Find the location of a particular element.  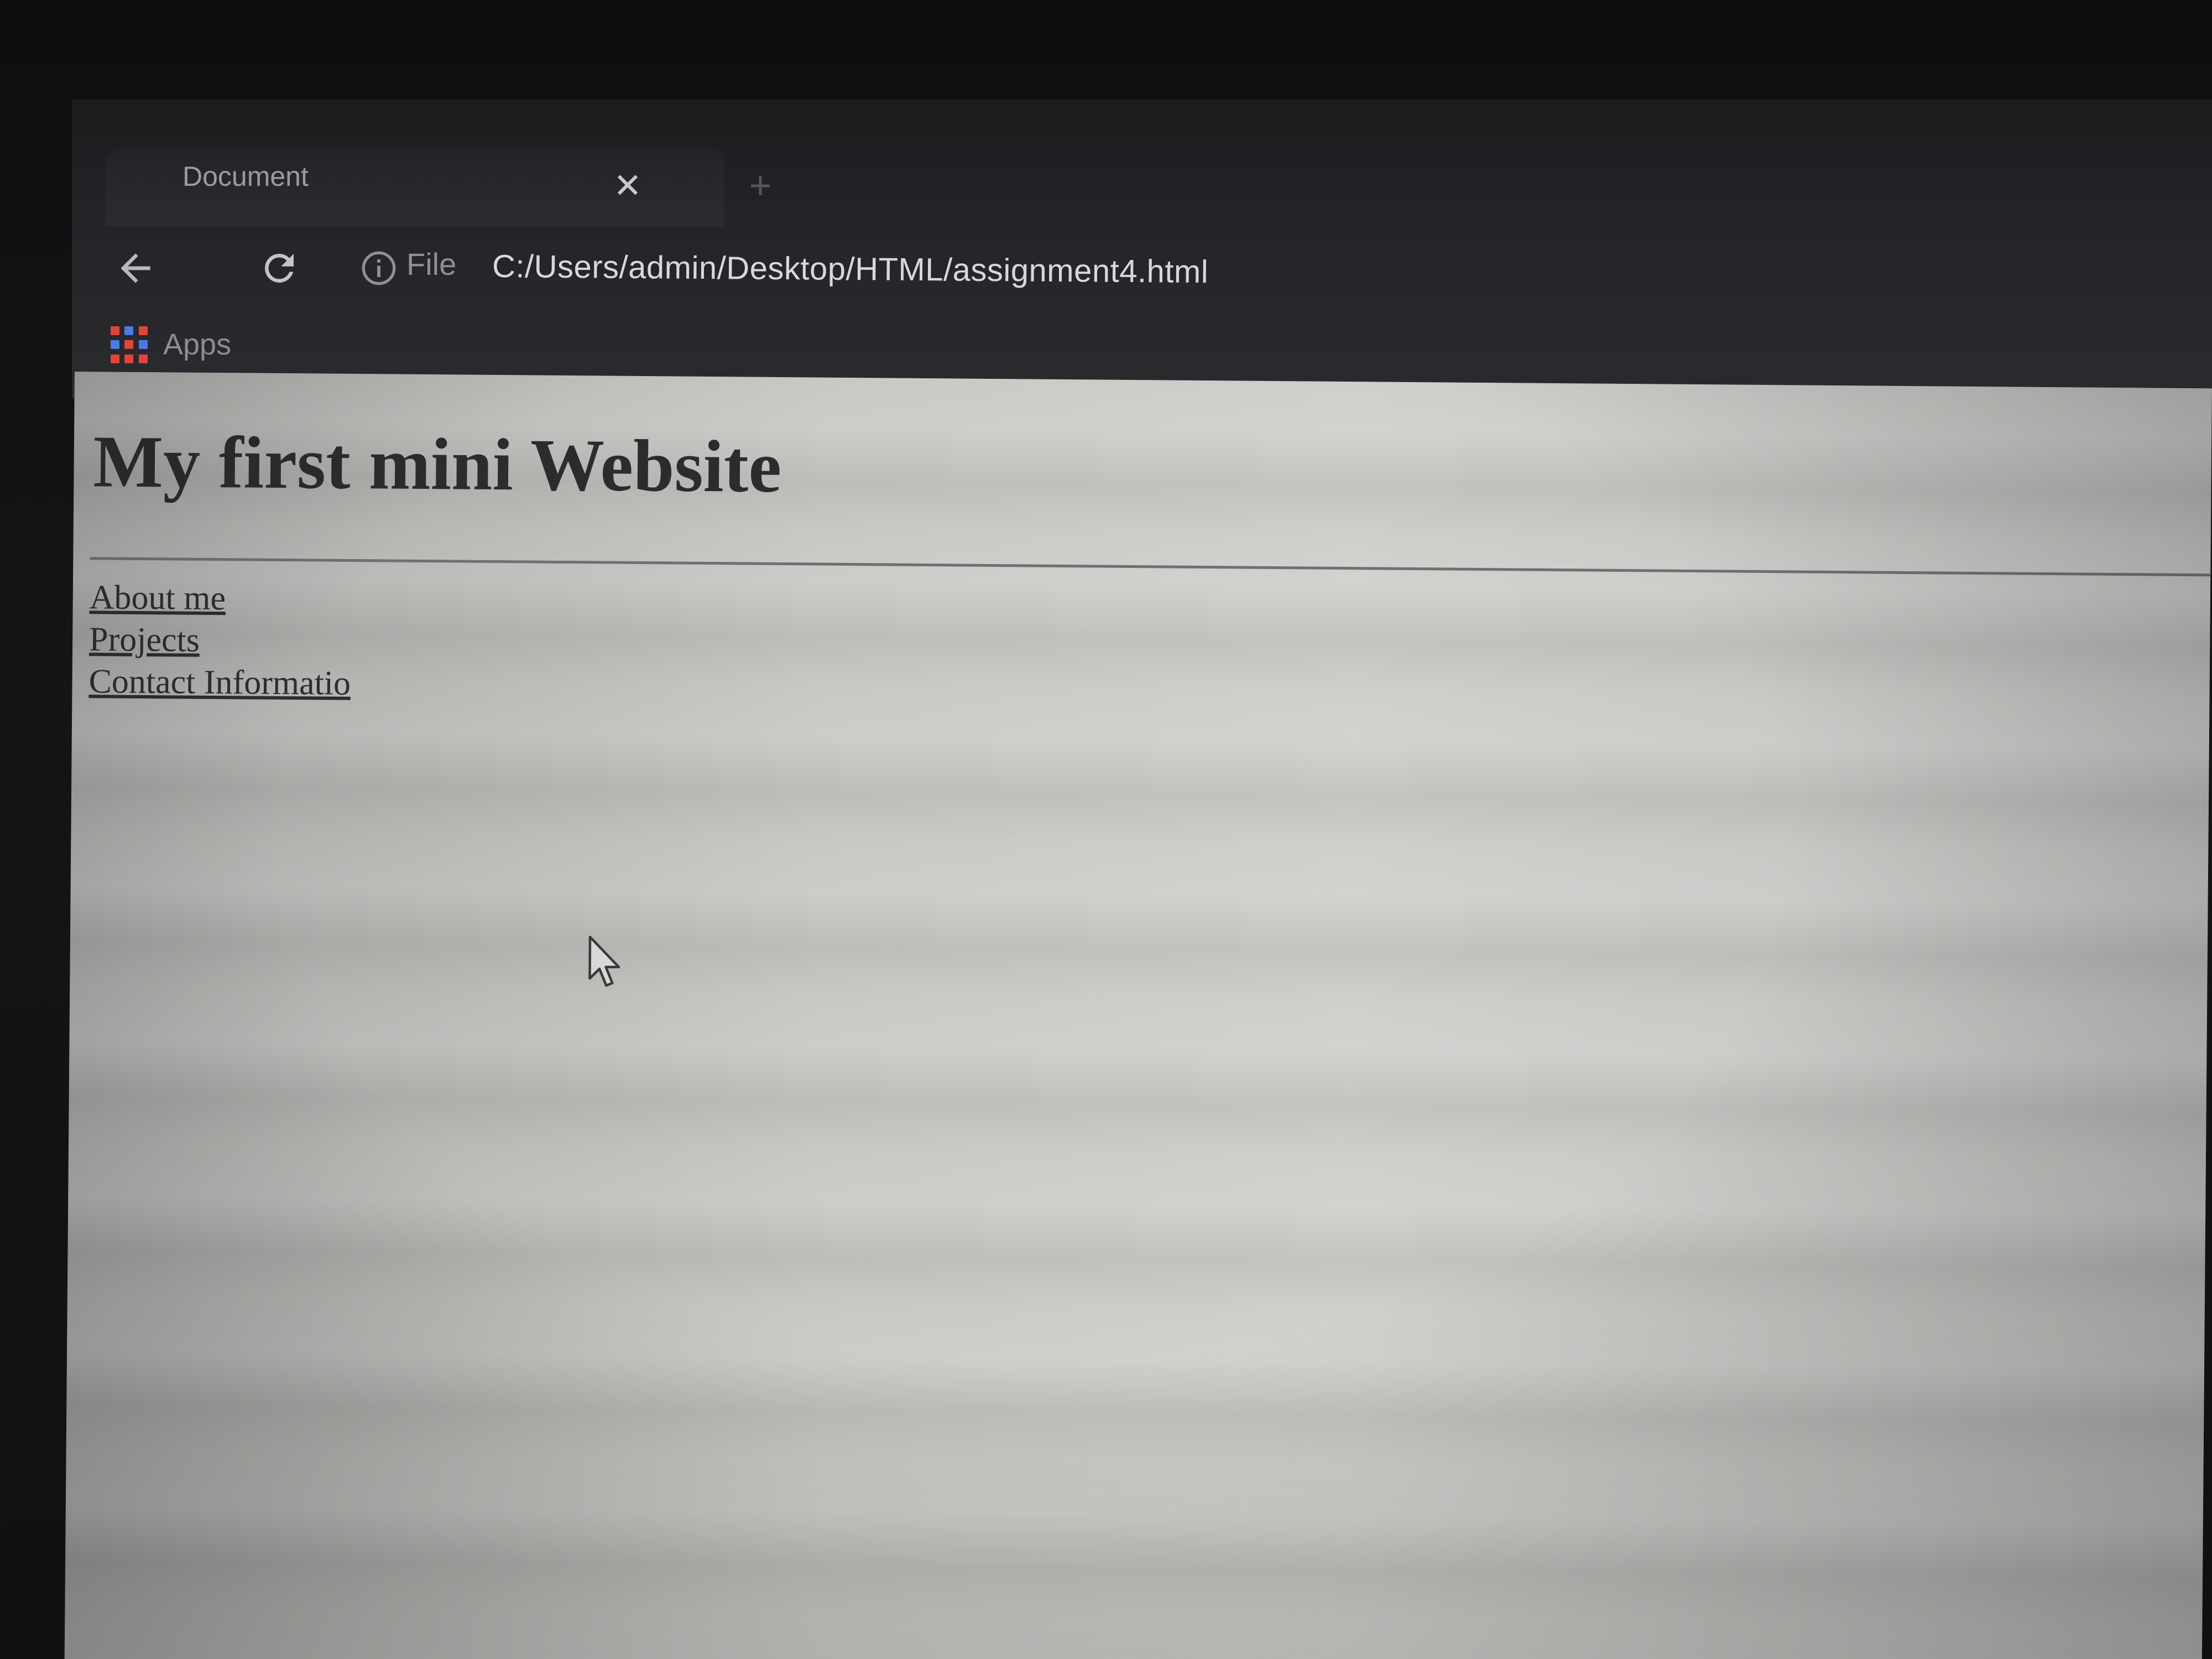

reload-icon is located at coordinates (280, 268).